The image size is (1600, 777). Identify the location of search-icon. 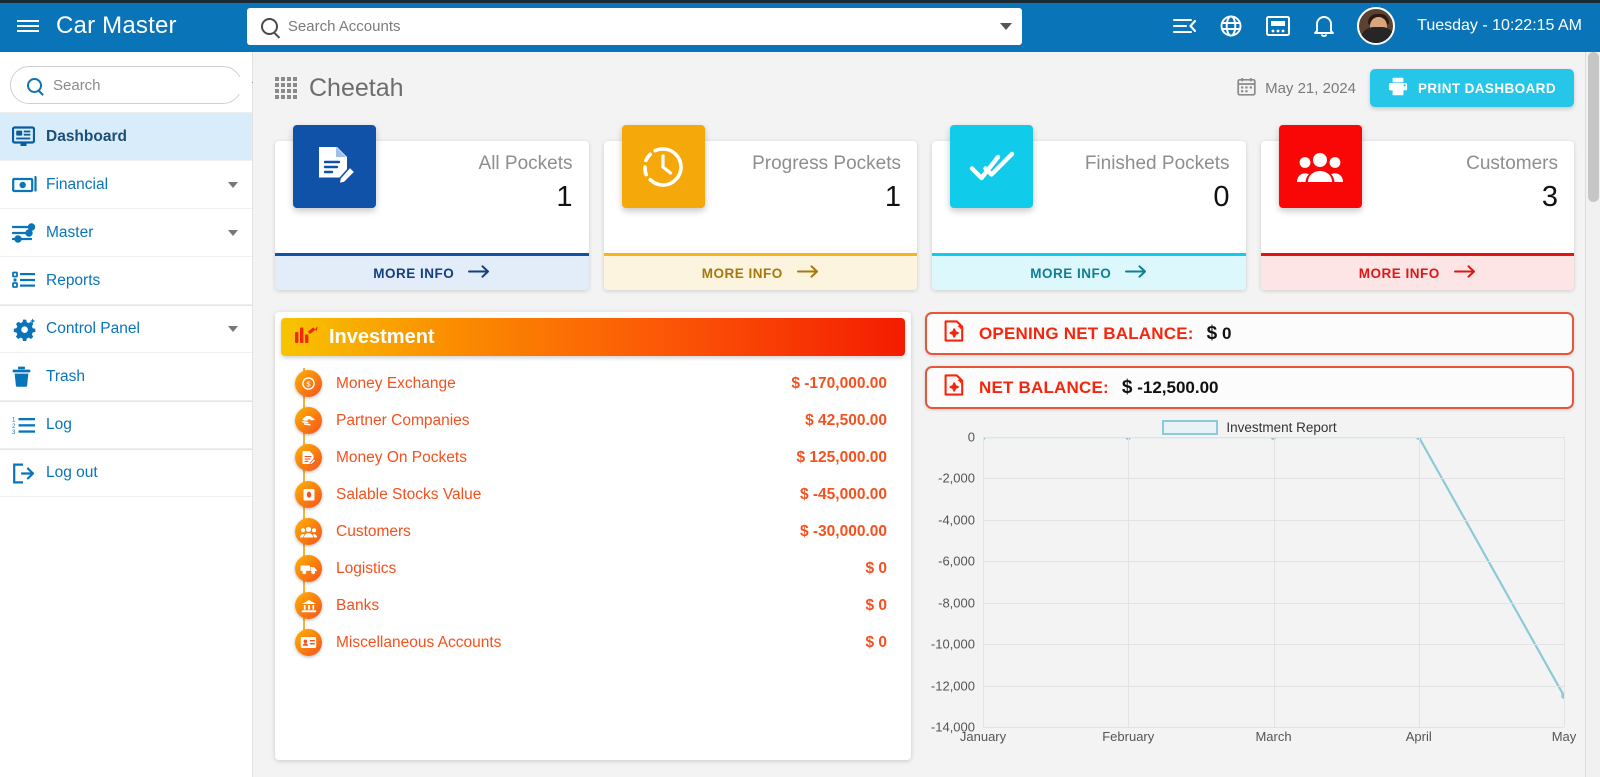
(34, 85).